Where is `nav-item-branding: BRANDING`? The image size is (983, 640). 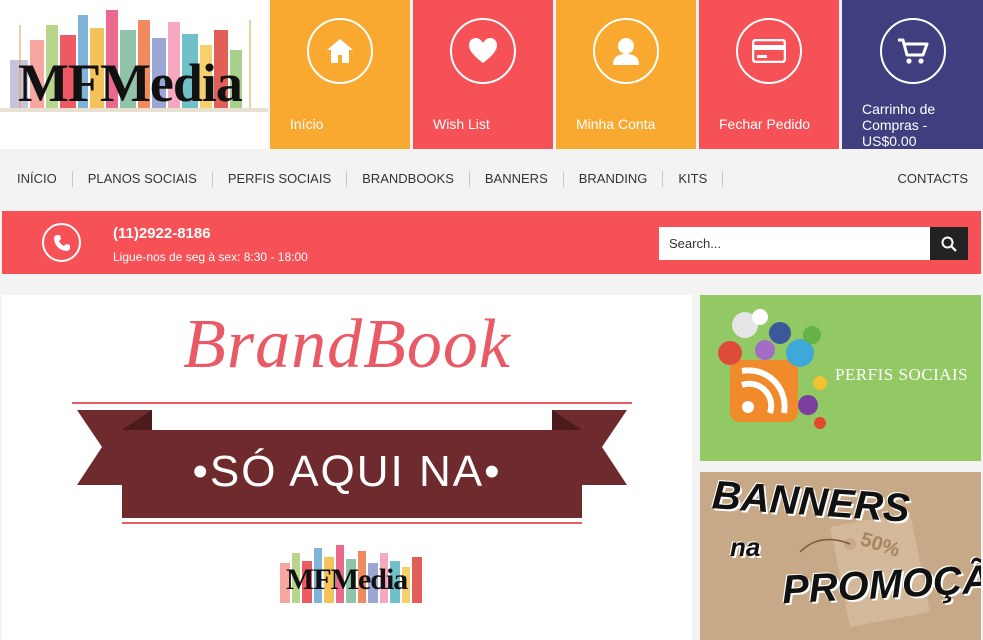
nav-item-branding: BRANDING is located at coordinates (614, 179).